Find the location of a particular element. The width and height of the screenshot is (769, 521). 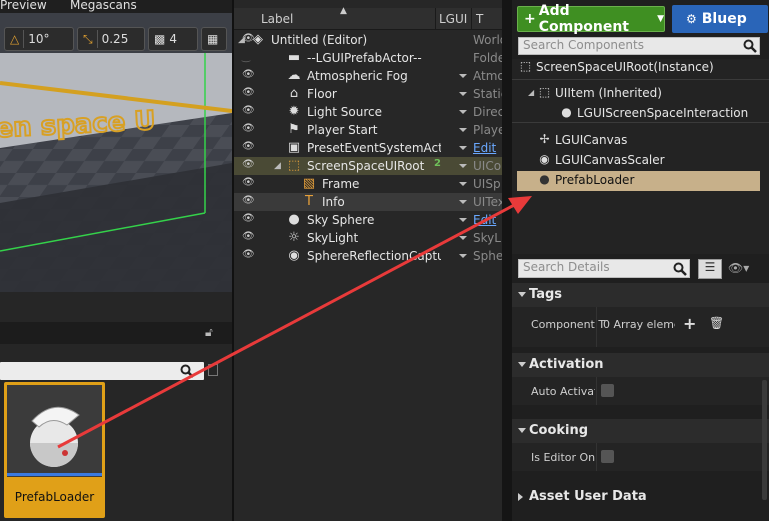

component-item: ✢ LGUICanvas is located at coordinates (640, 140).